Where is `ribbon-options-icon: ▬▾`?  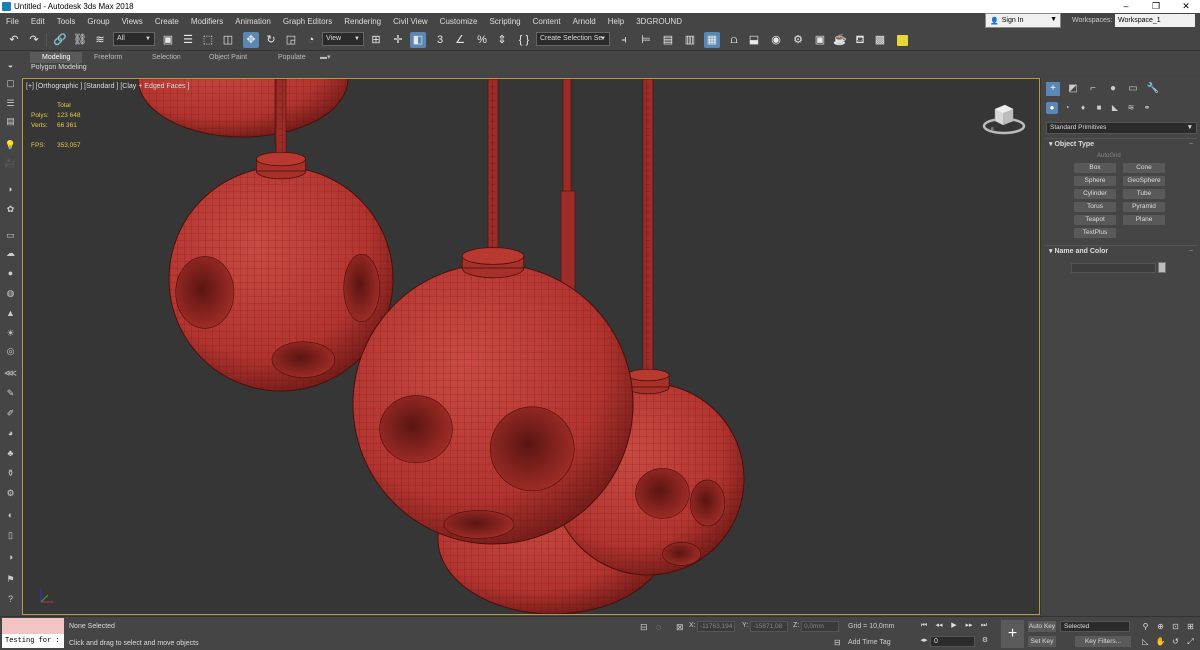
ribbon-options-icon: ▬▾ is located at coordinates (325, 57).